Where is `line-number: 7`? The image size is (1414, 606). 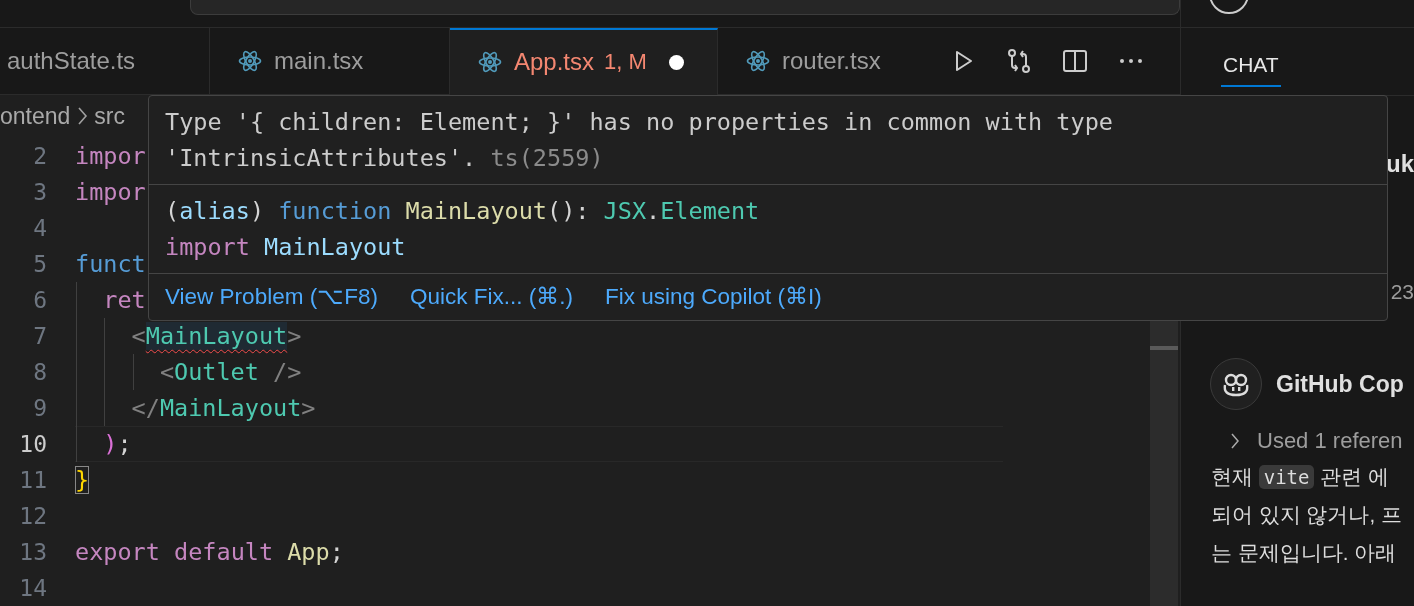
line-number: 7 is located at coordinates (39, 336).